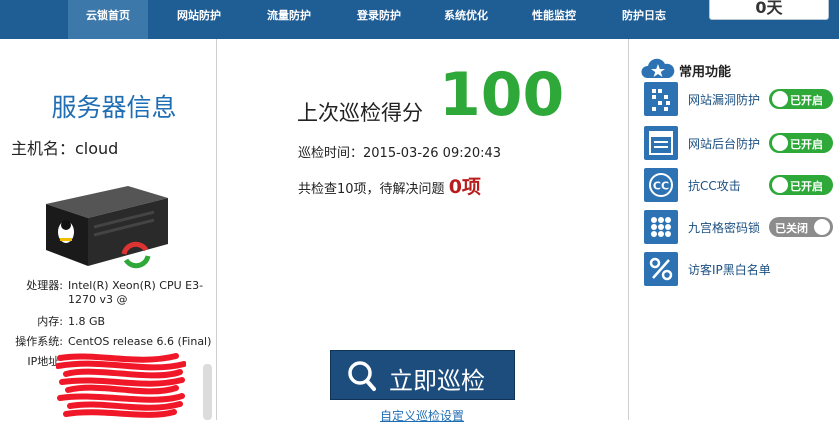  Describe the element at coordinates (464, 187) in the screenshot. I see `issue-count: 0项` at that location.